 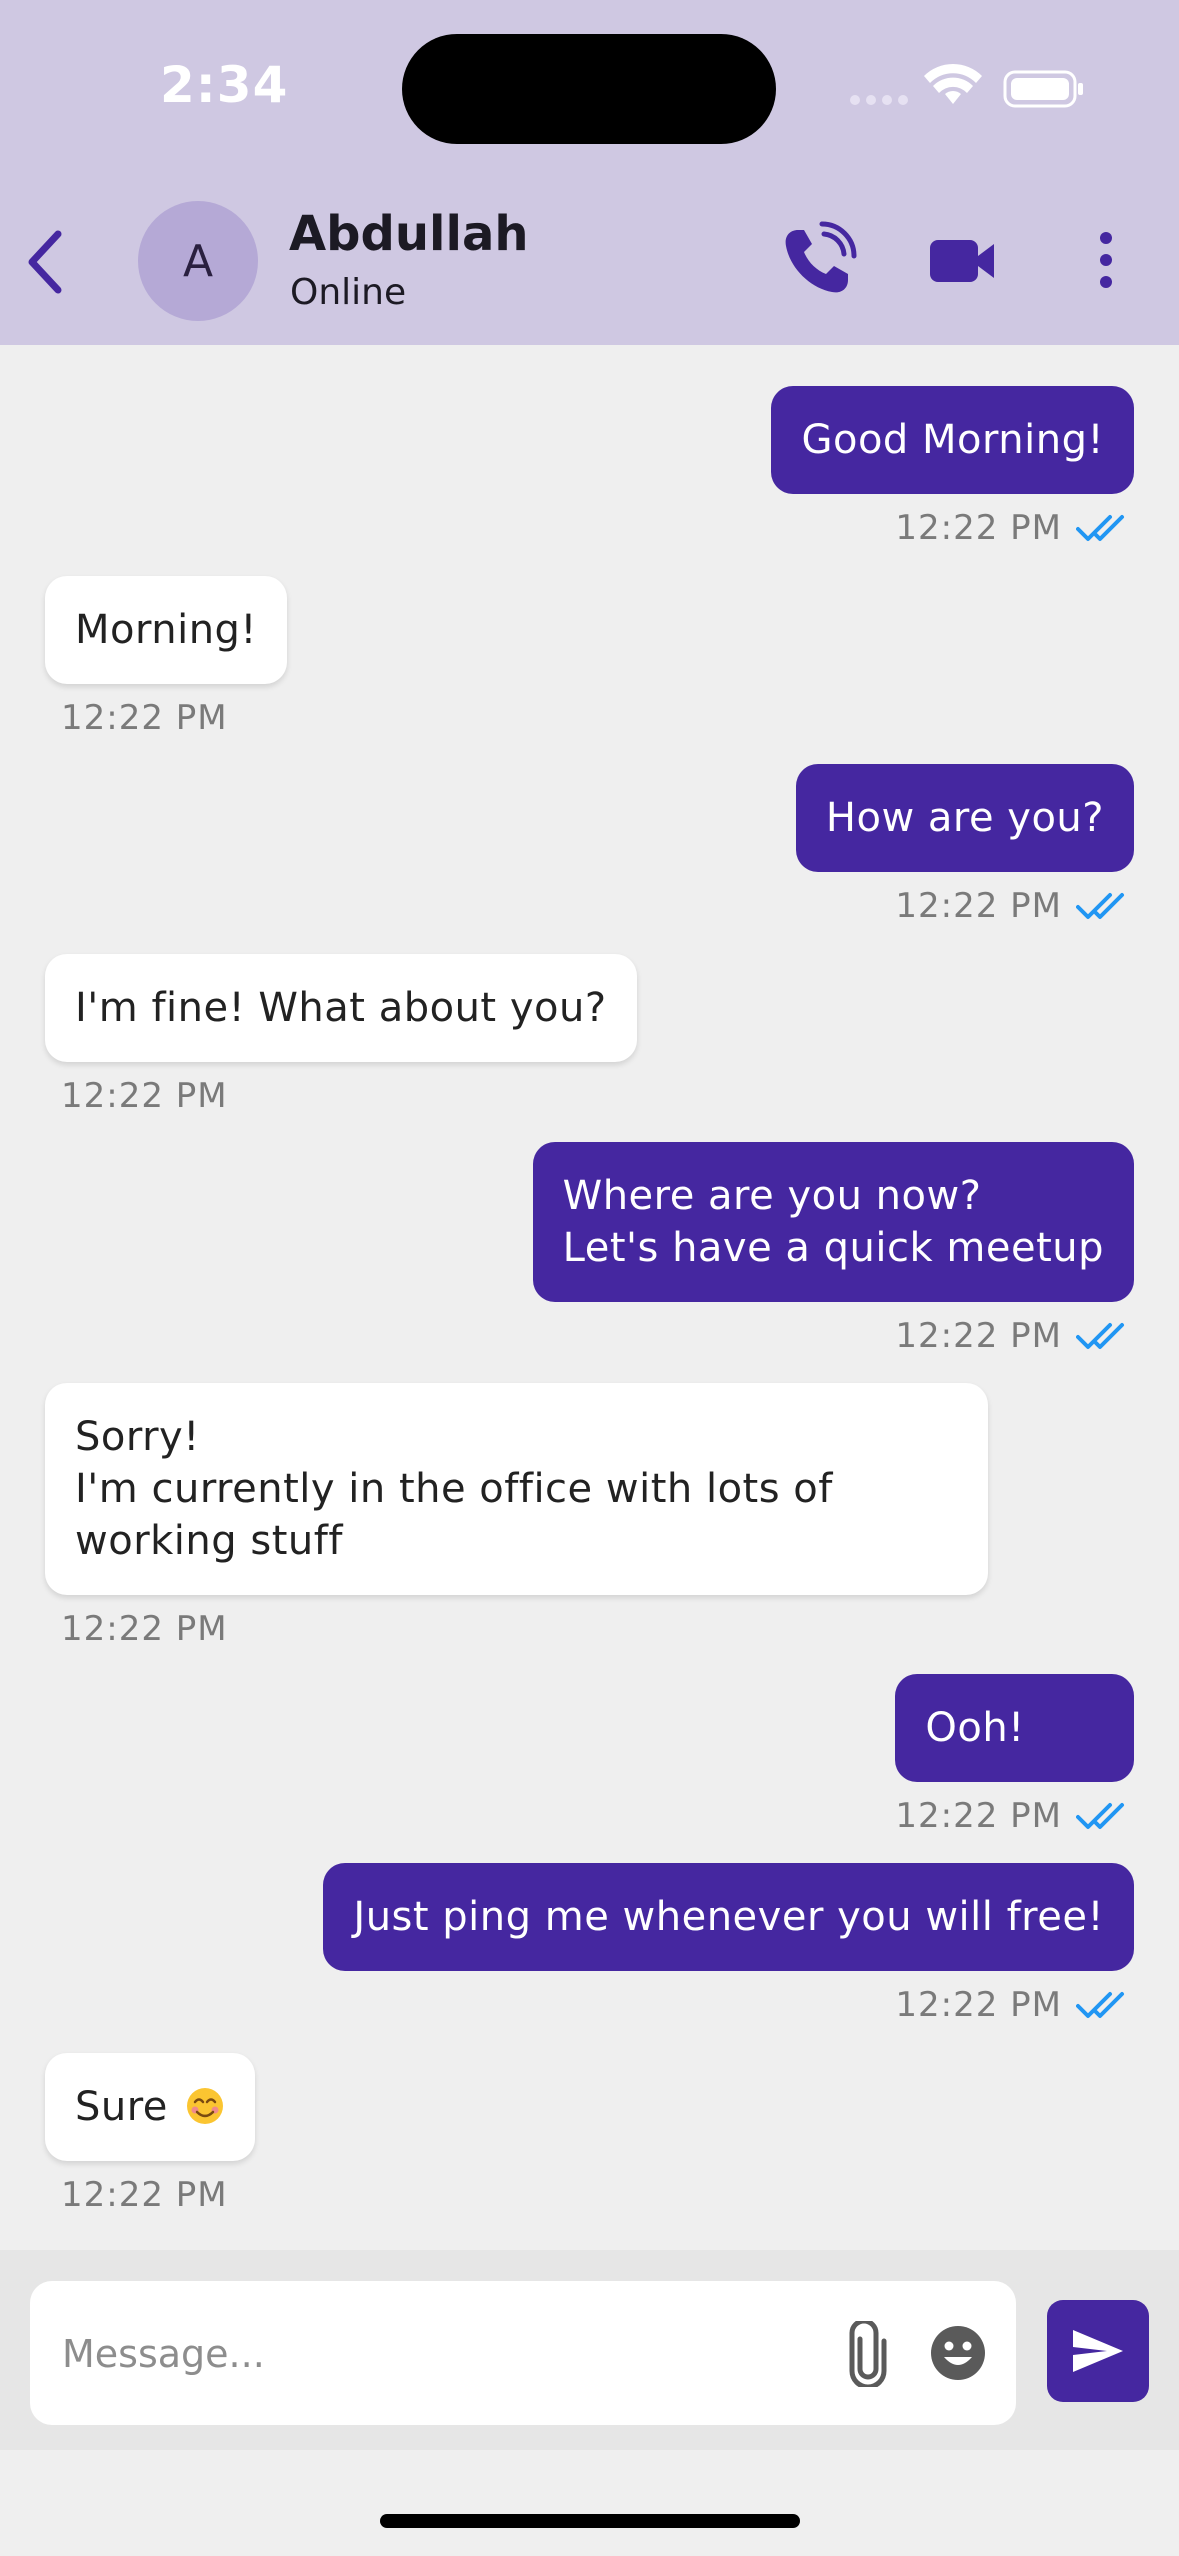 What do you see at coordinates (198, 261) in the screenshot?
I see `avatar: A` at bounding box center [198, 261].